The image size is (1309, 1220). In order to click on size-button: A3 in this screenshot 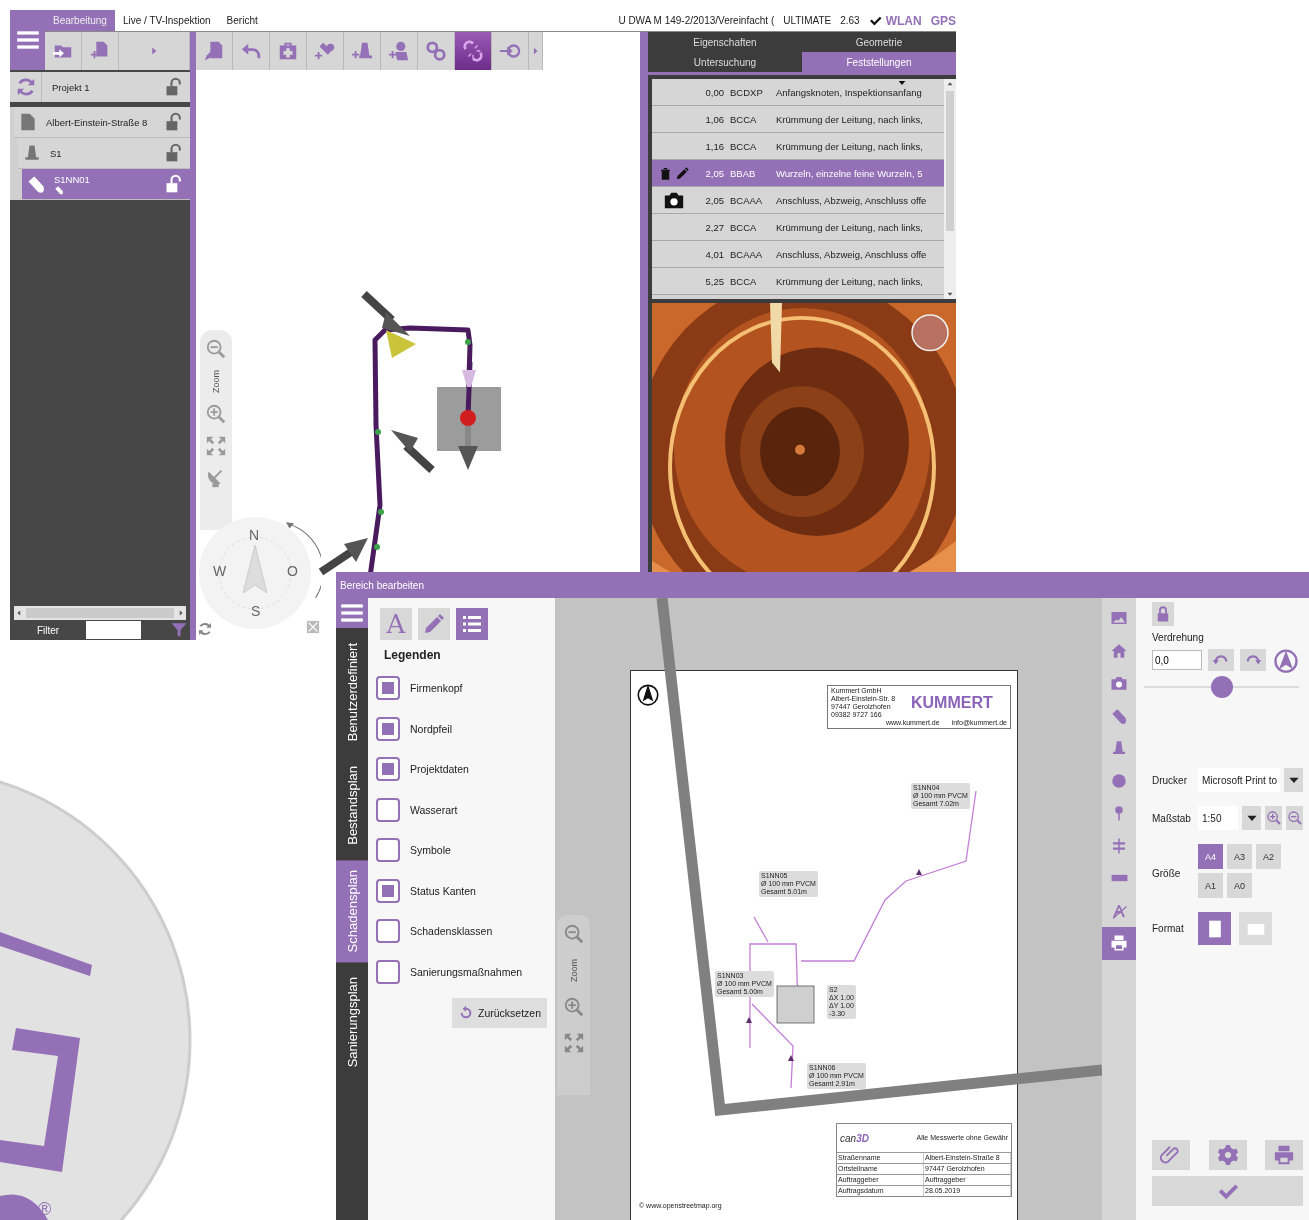, I will do `click(1239, 856)`.